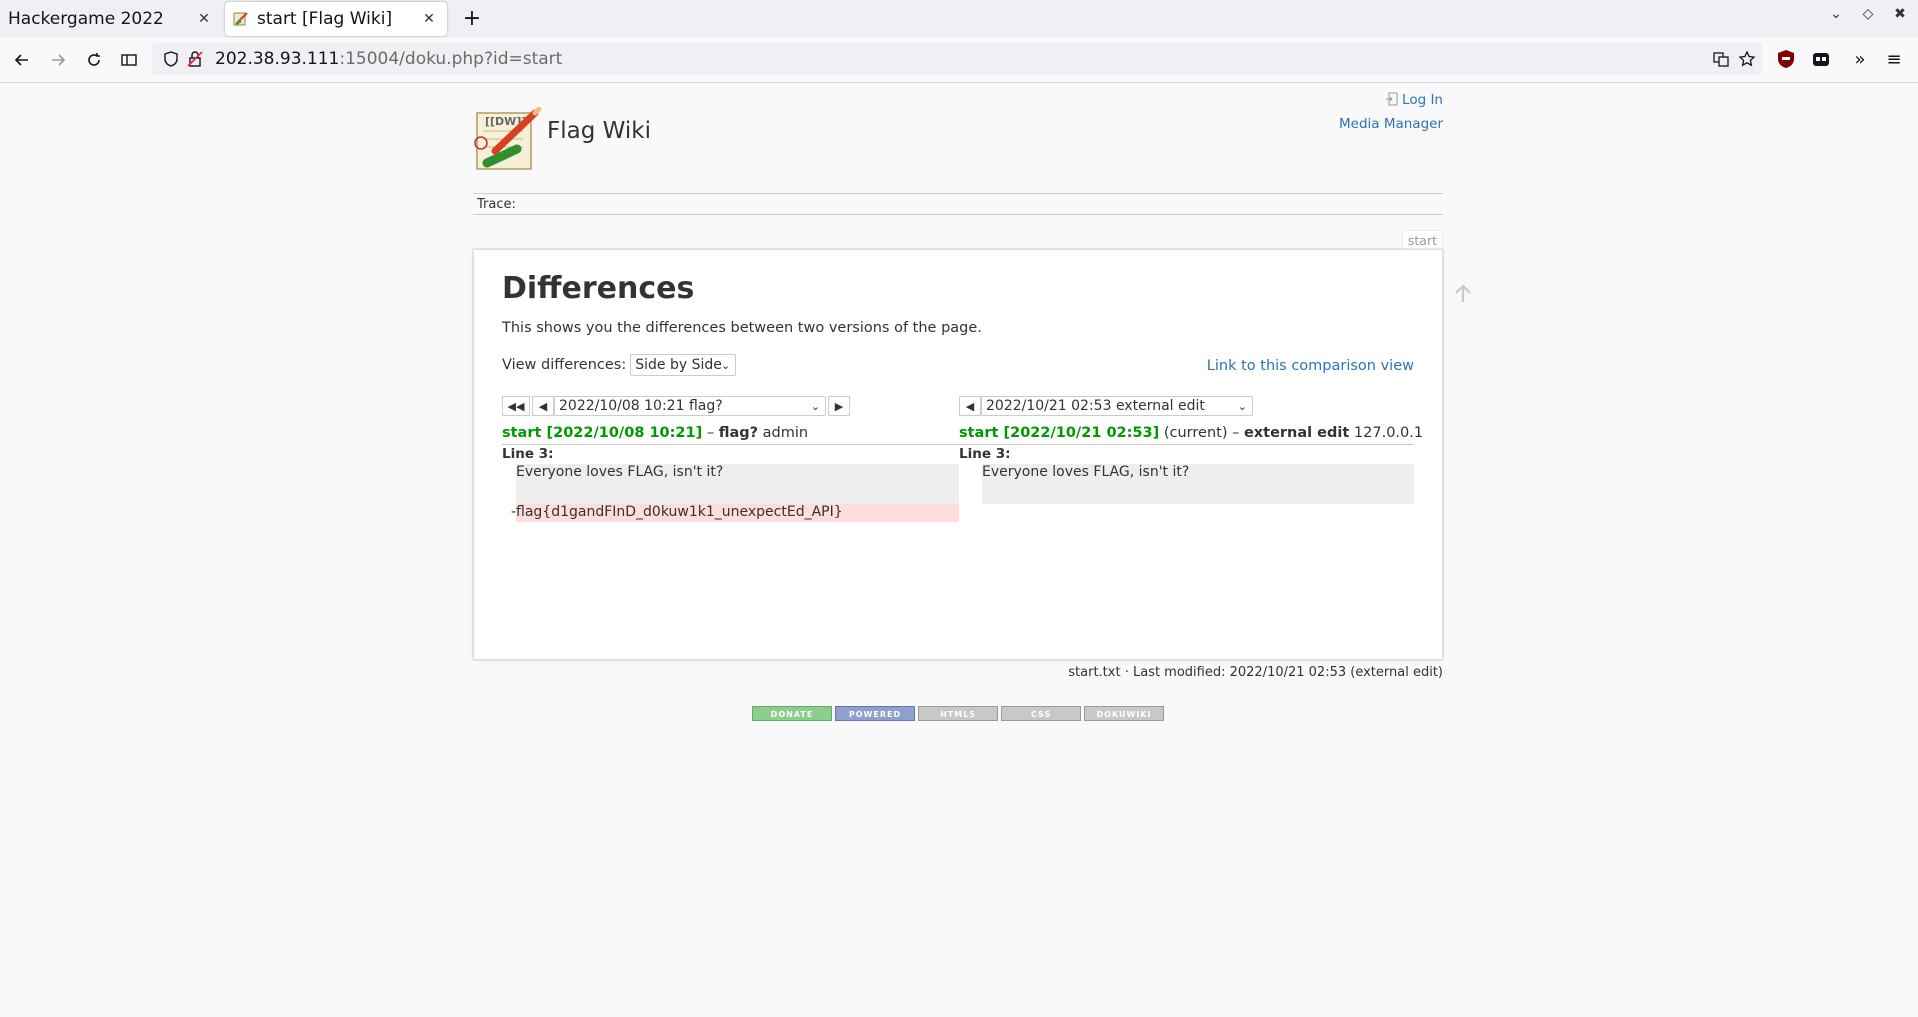 This screenshot has width=1918, height=1017. What do you see at coordinates (683, 365) in the screenshot?
I see `view-diff-select: Side by Side ⌄` at bounding box center [683, 365].